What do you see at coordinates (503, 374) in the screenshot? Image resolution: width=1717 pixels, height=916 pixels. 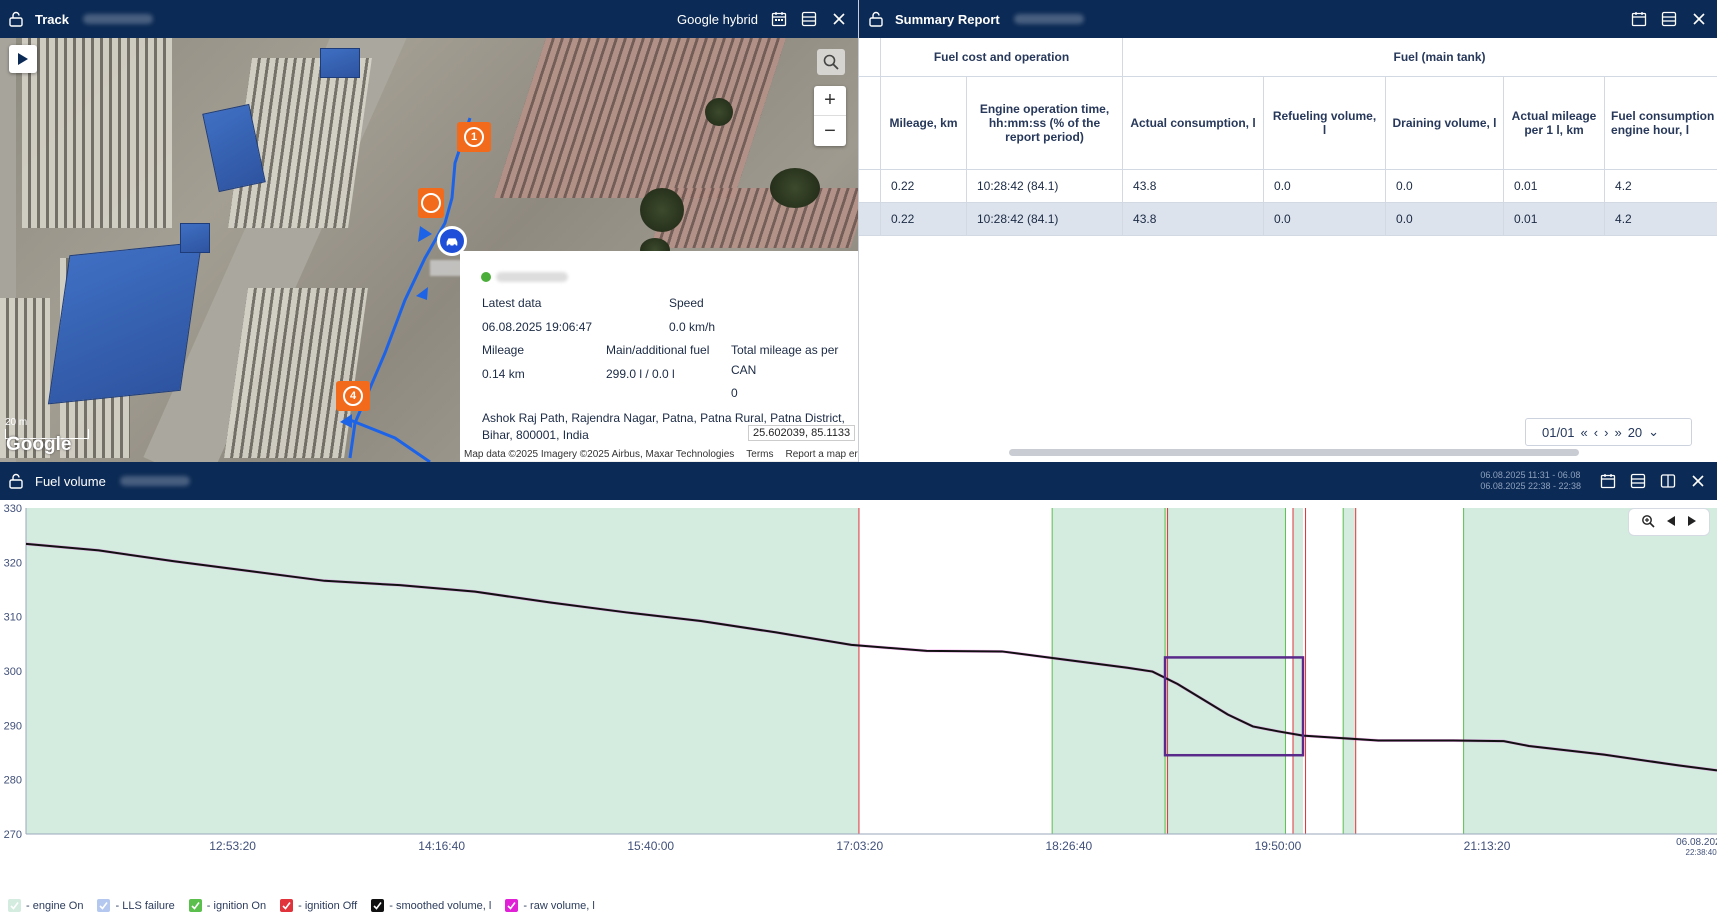 I see `mileage-value: 0.14 km` at bounding box center [503, 374].